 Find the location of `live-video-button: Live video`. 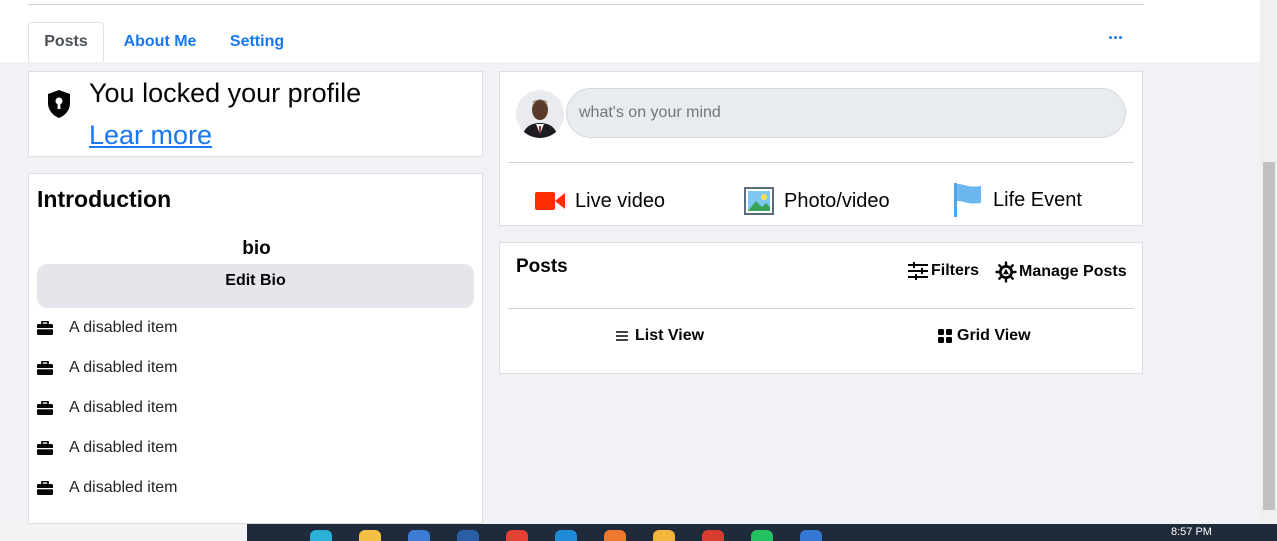

live-video-button: Live video is located at coordinates (600, 201).